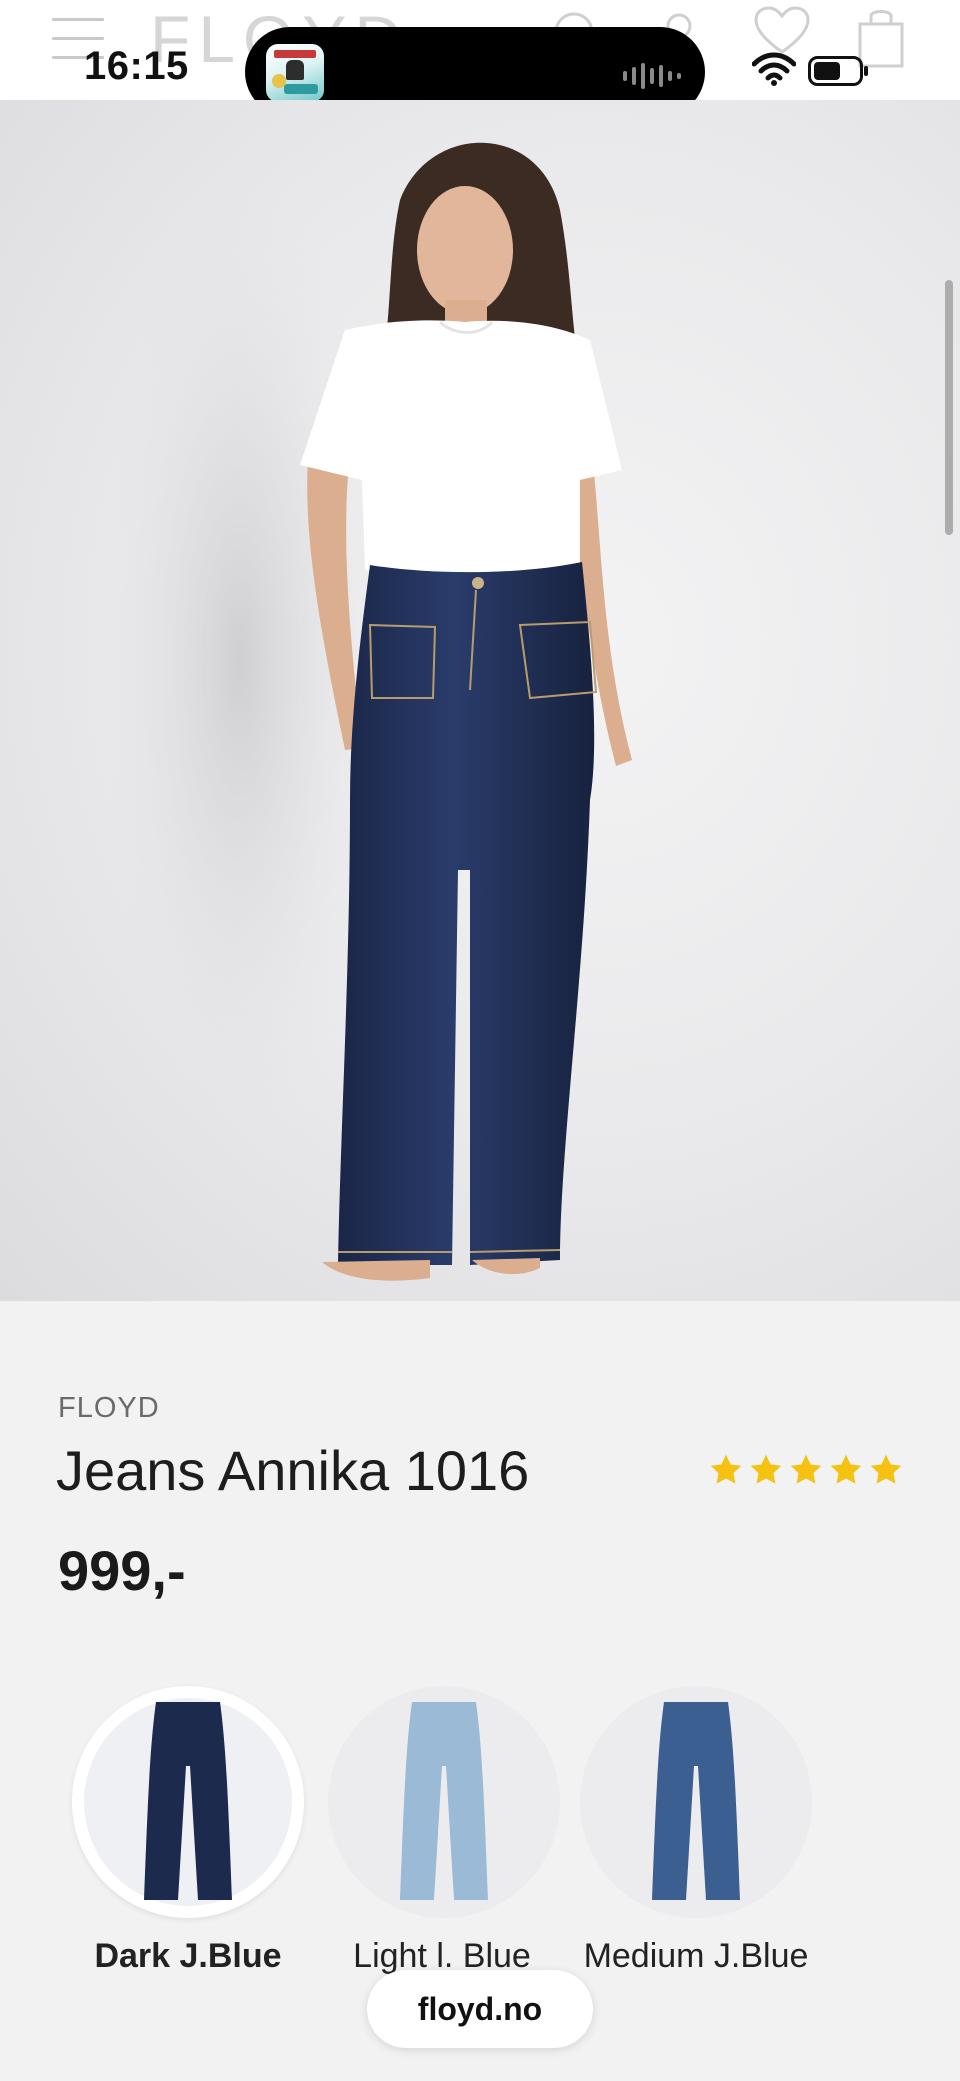 This screenshot has width=960, height=2081. I want to click on variant-medium-j-blue, so click(696, 1802).